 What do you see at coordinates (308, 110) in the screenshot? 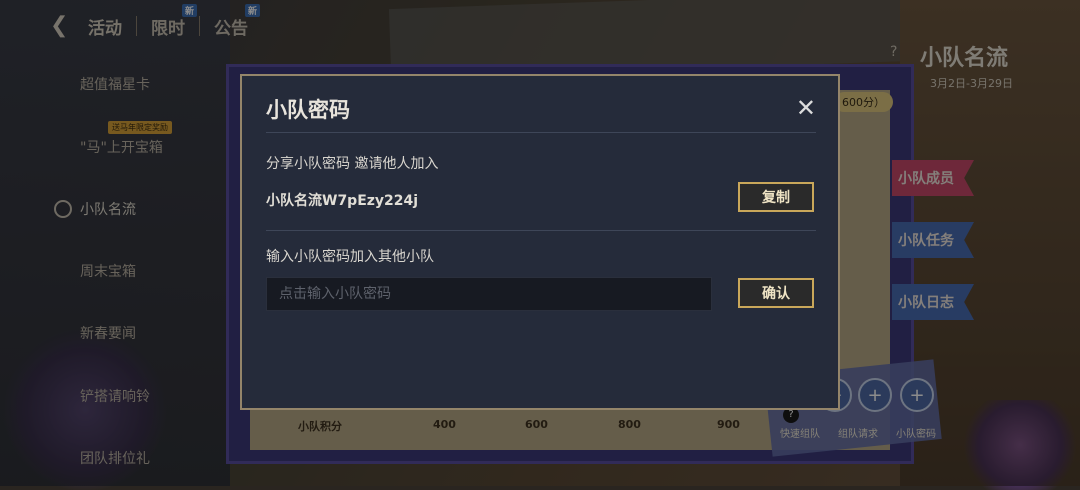
I see `dialog-title: 小队密码` at bounding box center [308, 110].